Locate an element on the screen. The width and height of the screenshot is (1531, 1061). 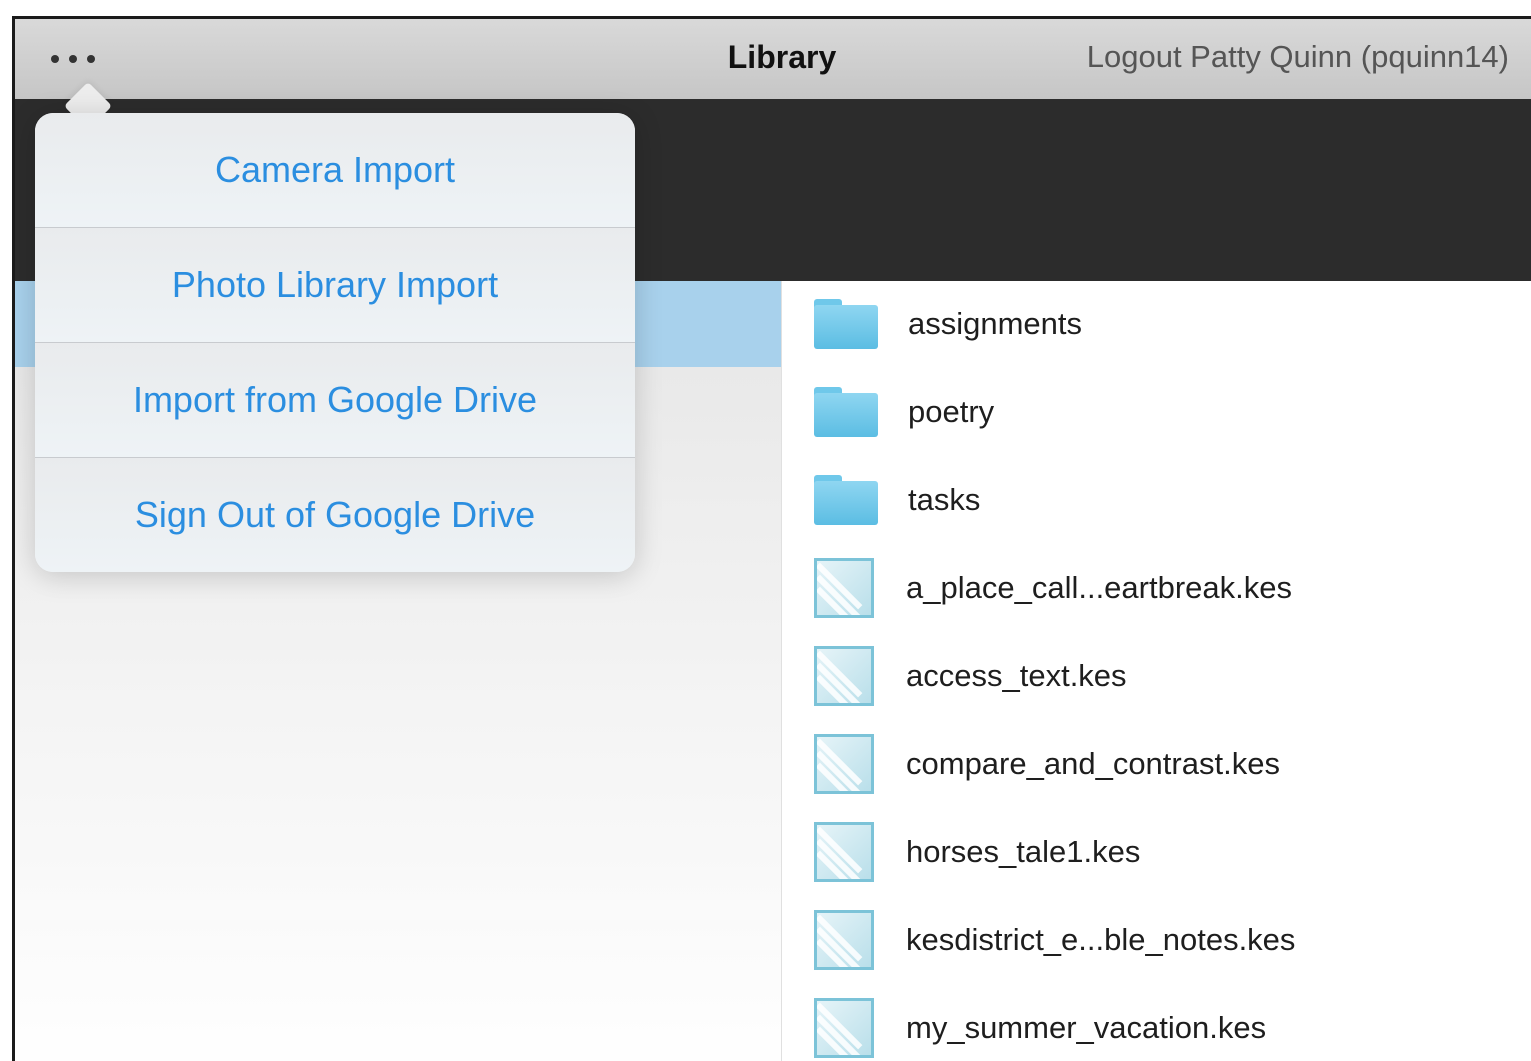
file-name: assignments is located at coordinates (995, 323).